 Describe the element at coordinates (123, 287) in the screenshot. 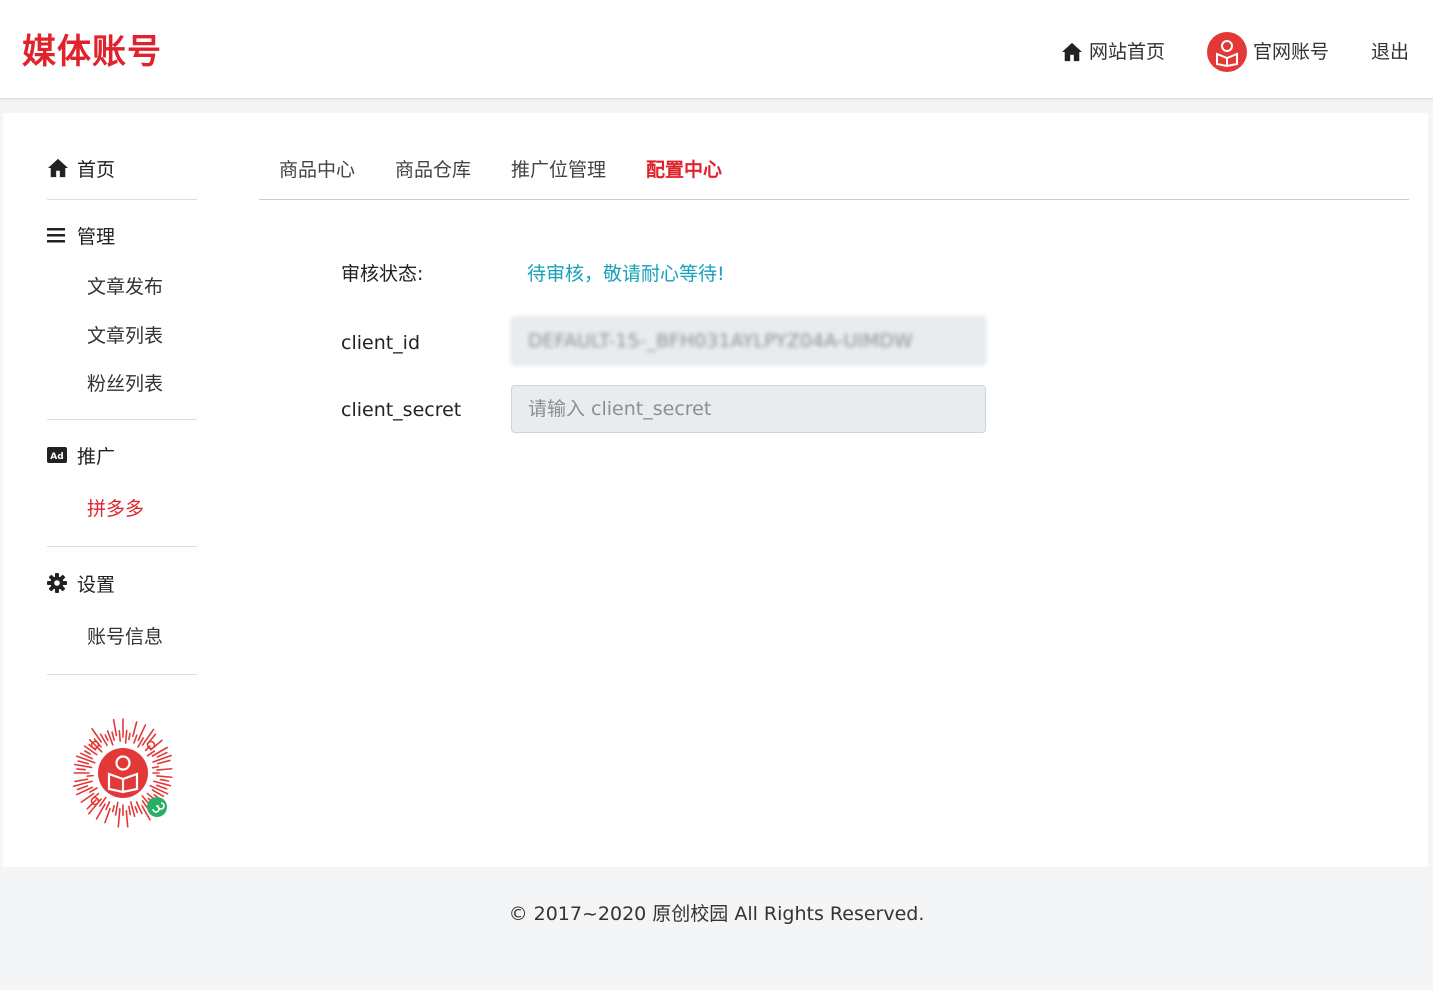

I see `sidebar-item-article-publish: 文章发布` at that location.